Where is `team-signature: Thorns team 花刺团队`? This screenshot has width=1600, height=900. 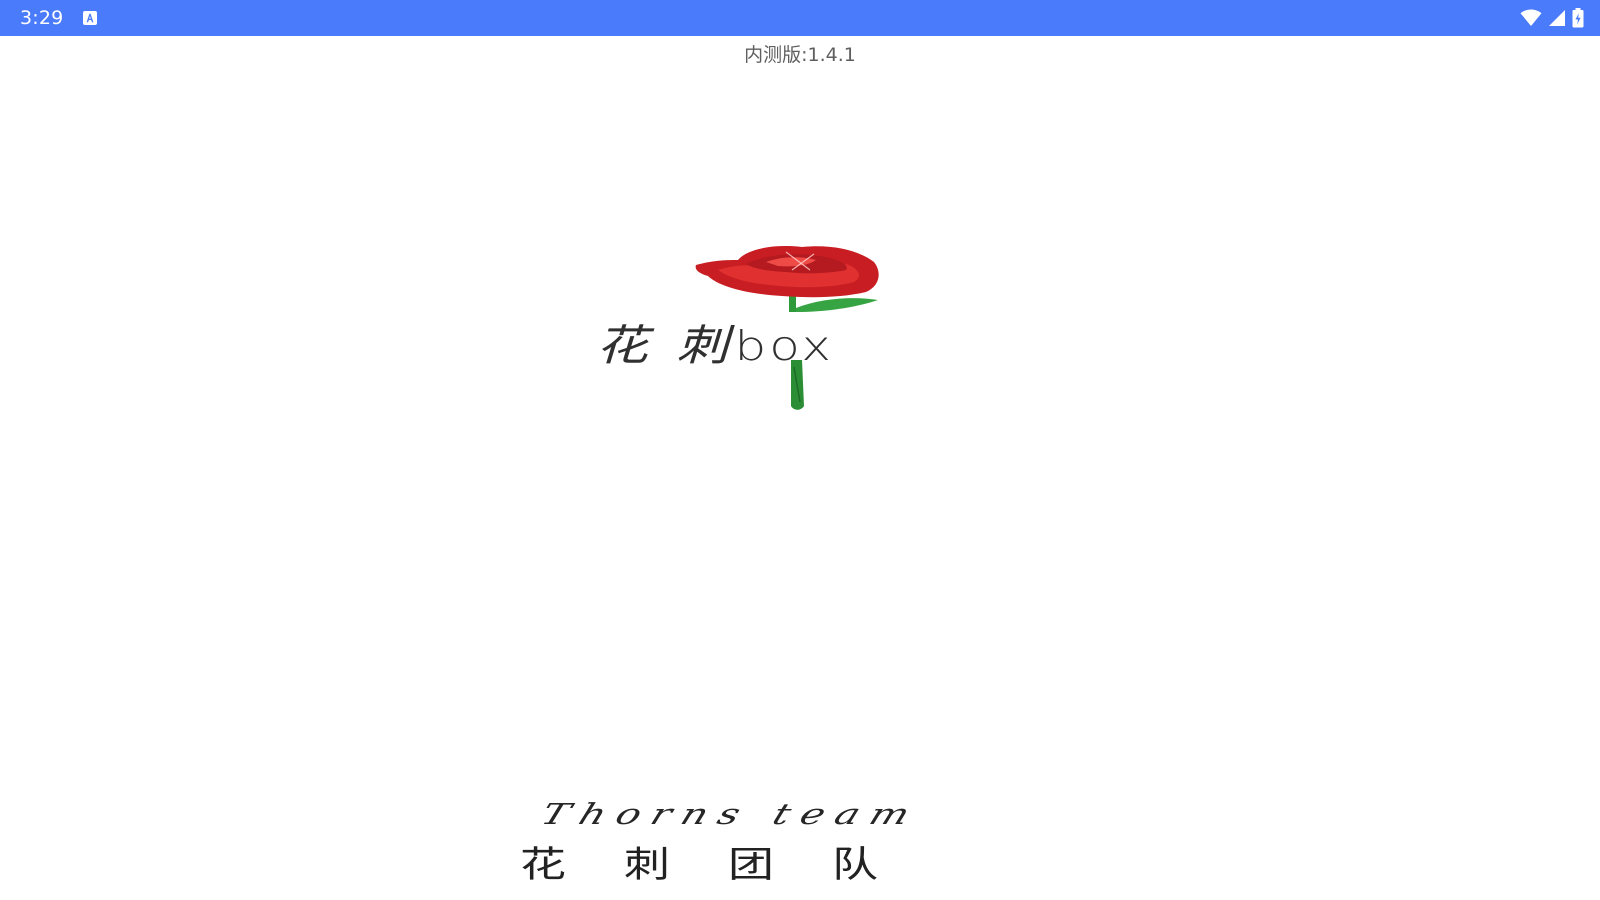
team-signature: Thorns team 花刺团队 is located at coordinates (820, 849).